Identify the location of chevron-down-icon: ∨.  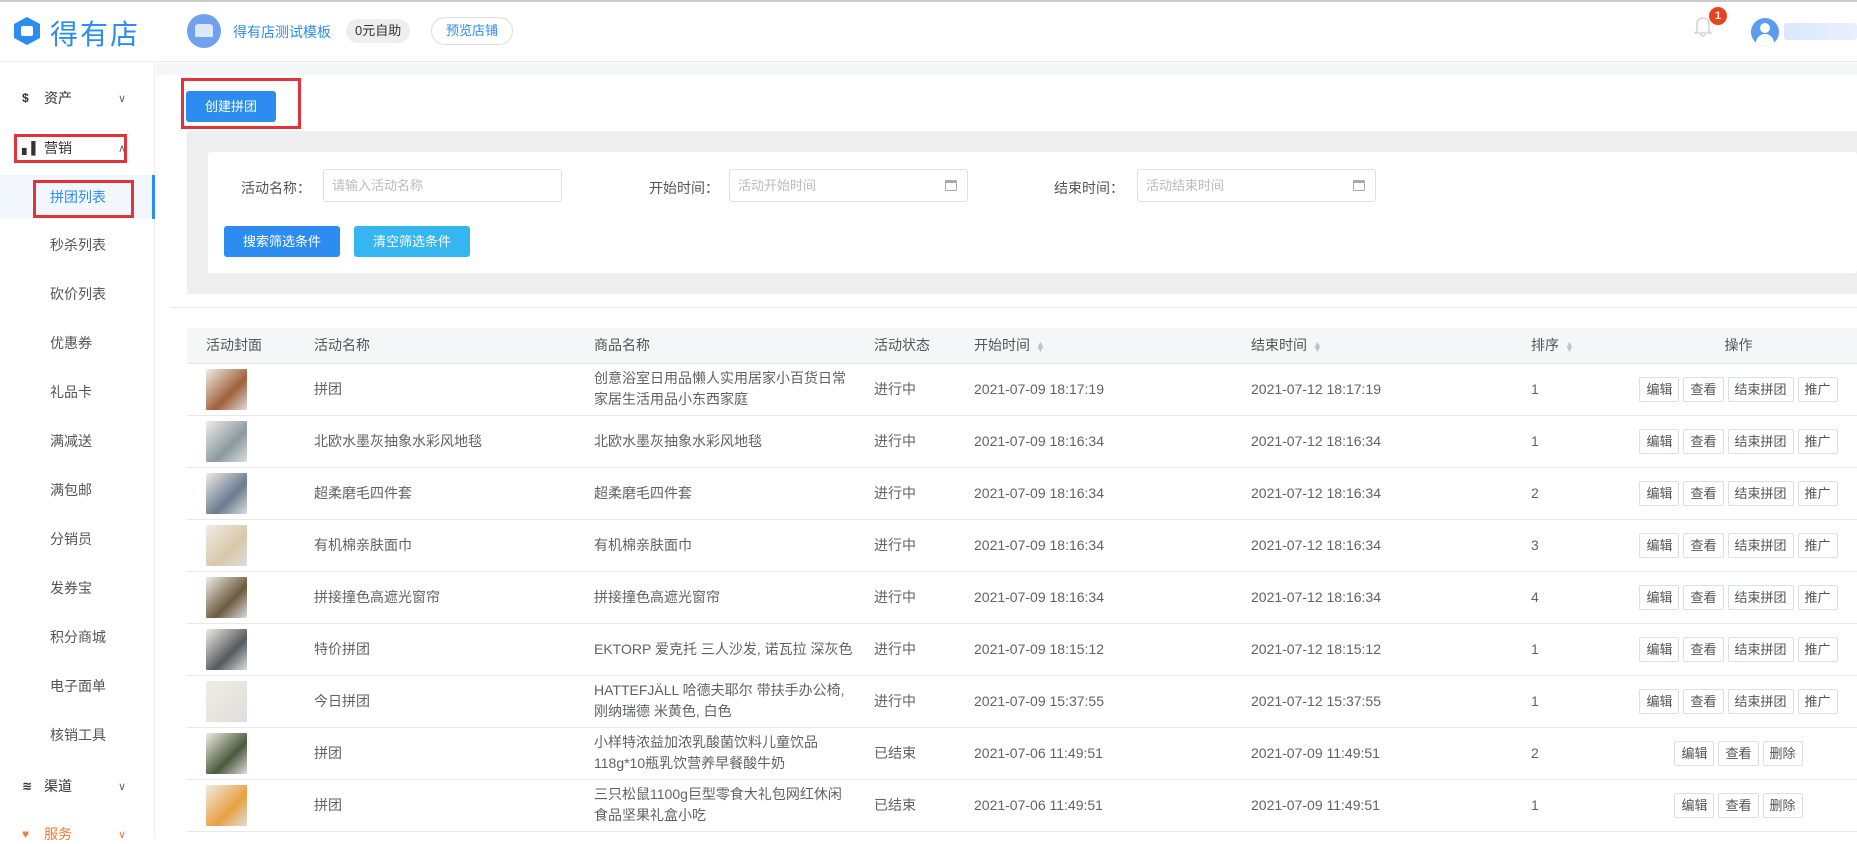
(121, 98).